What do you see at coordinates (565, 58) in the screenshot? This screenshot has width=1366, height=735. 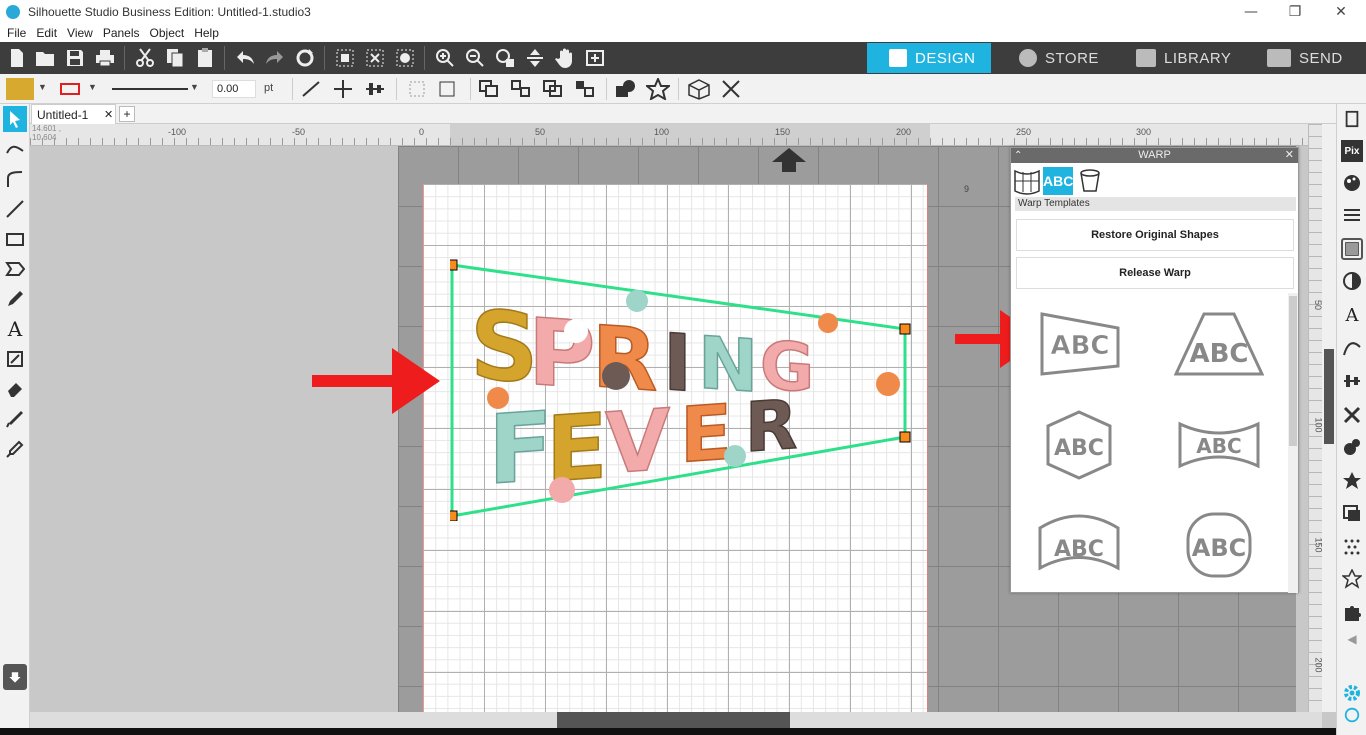 I see `pan-hand-icon` at bounding box center [565, 58].